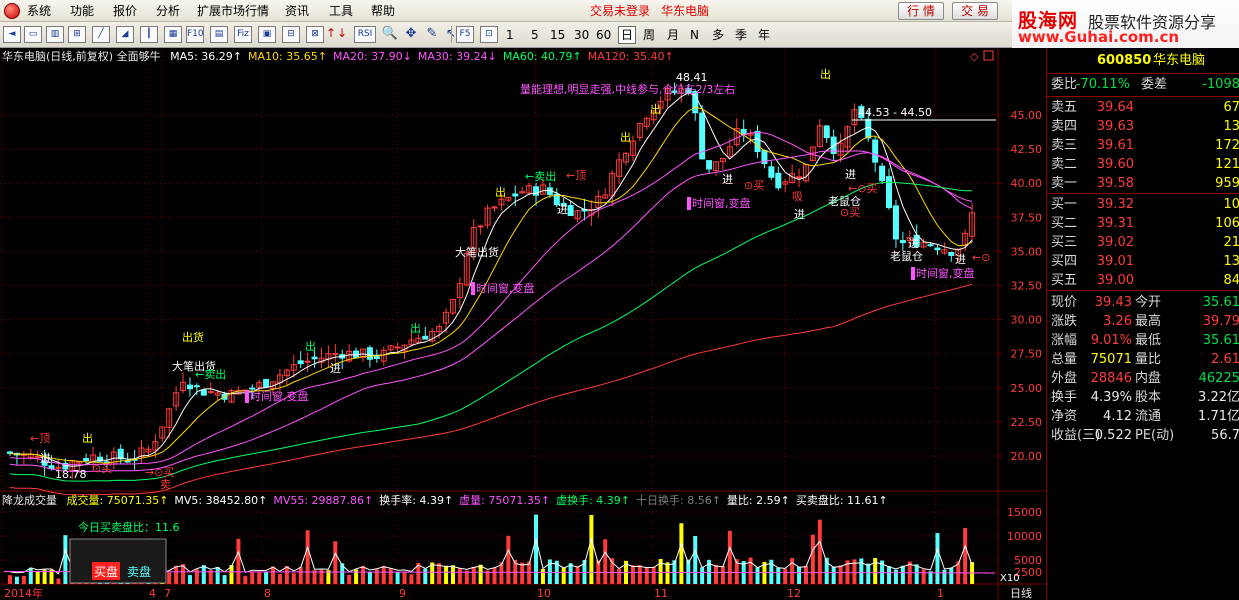 Image resolution: width=1239 pixels, height=600 pixels. Describe the element at coordinates (694, 35) in the screenshot. I see `period-n-day: N` at that location.